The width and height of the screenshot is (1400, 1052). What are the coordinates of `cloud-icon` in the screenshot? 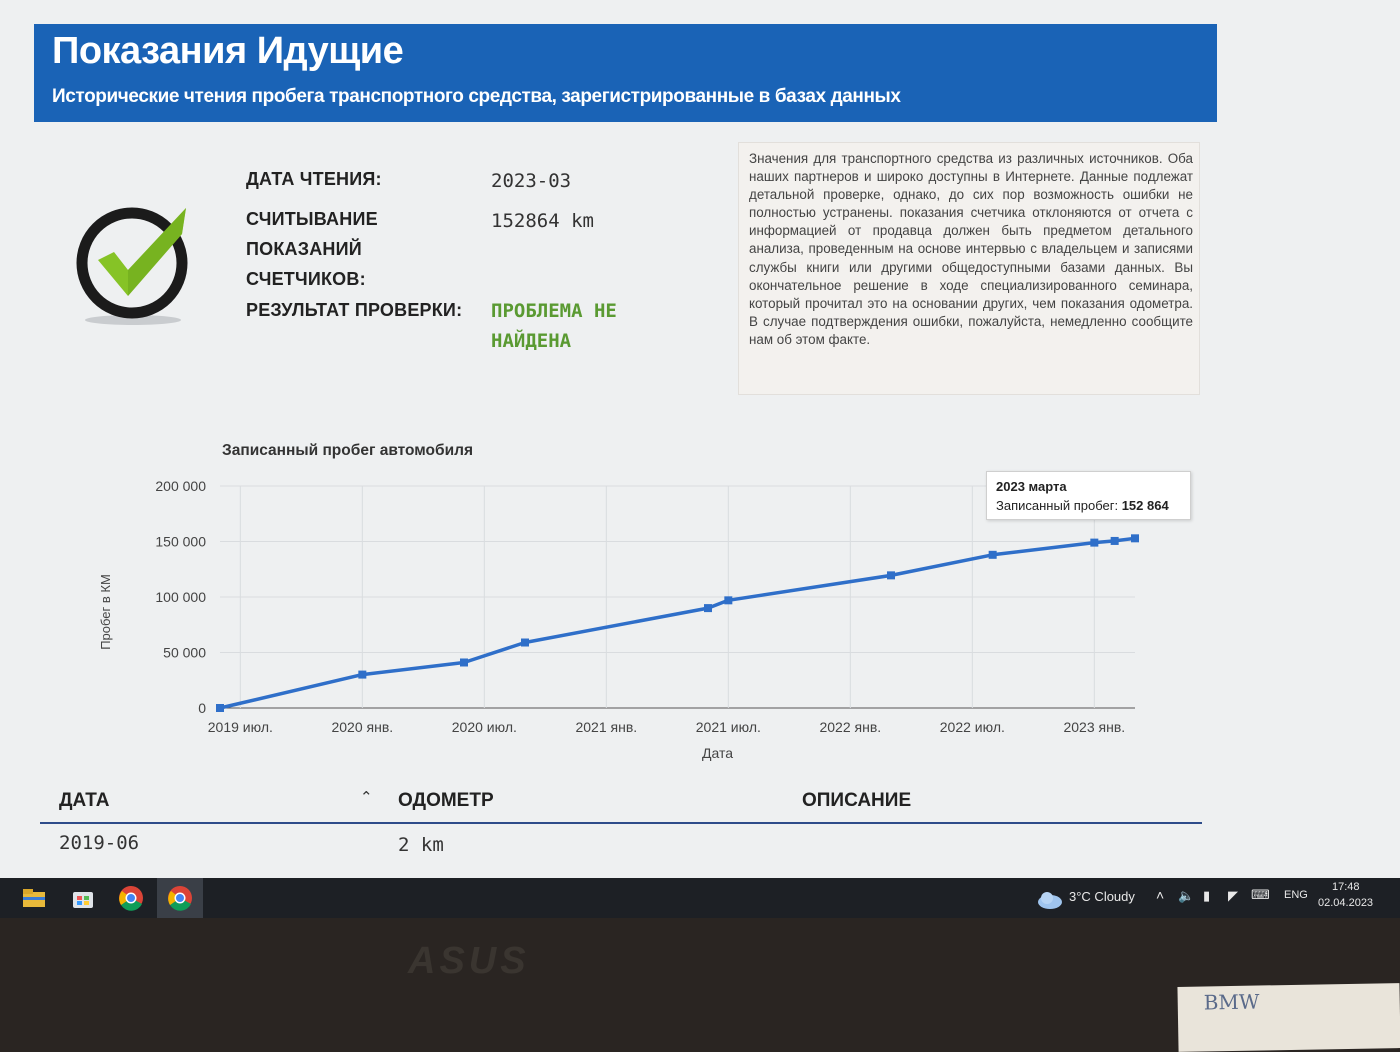 It's located at (1050, 900).